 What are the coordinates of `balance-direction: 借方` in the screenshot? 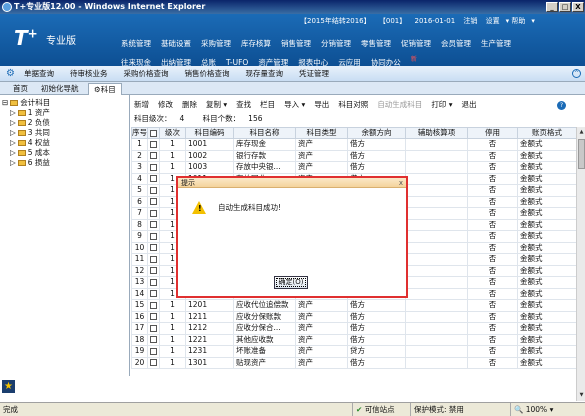 It's located at (376, 328).